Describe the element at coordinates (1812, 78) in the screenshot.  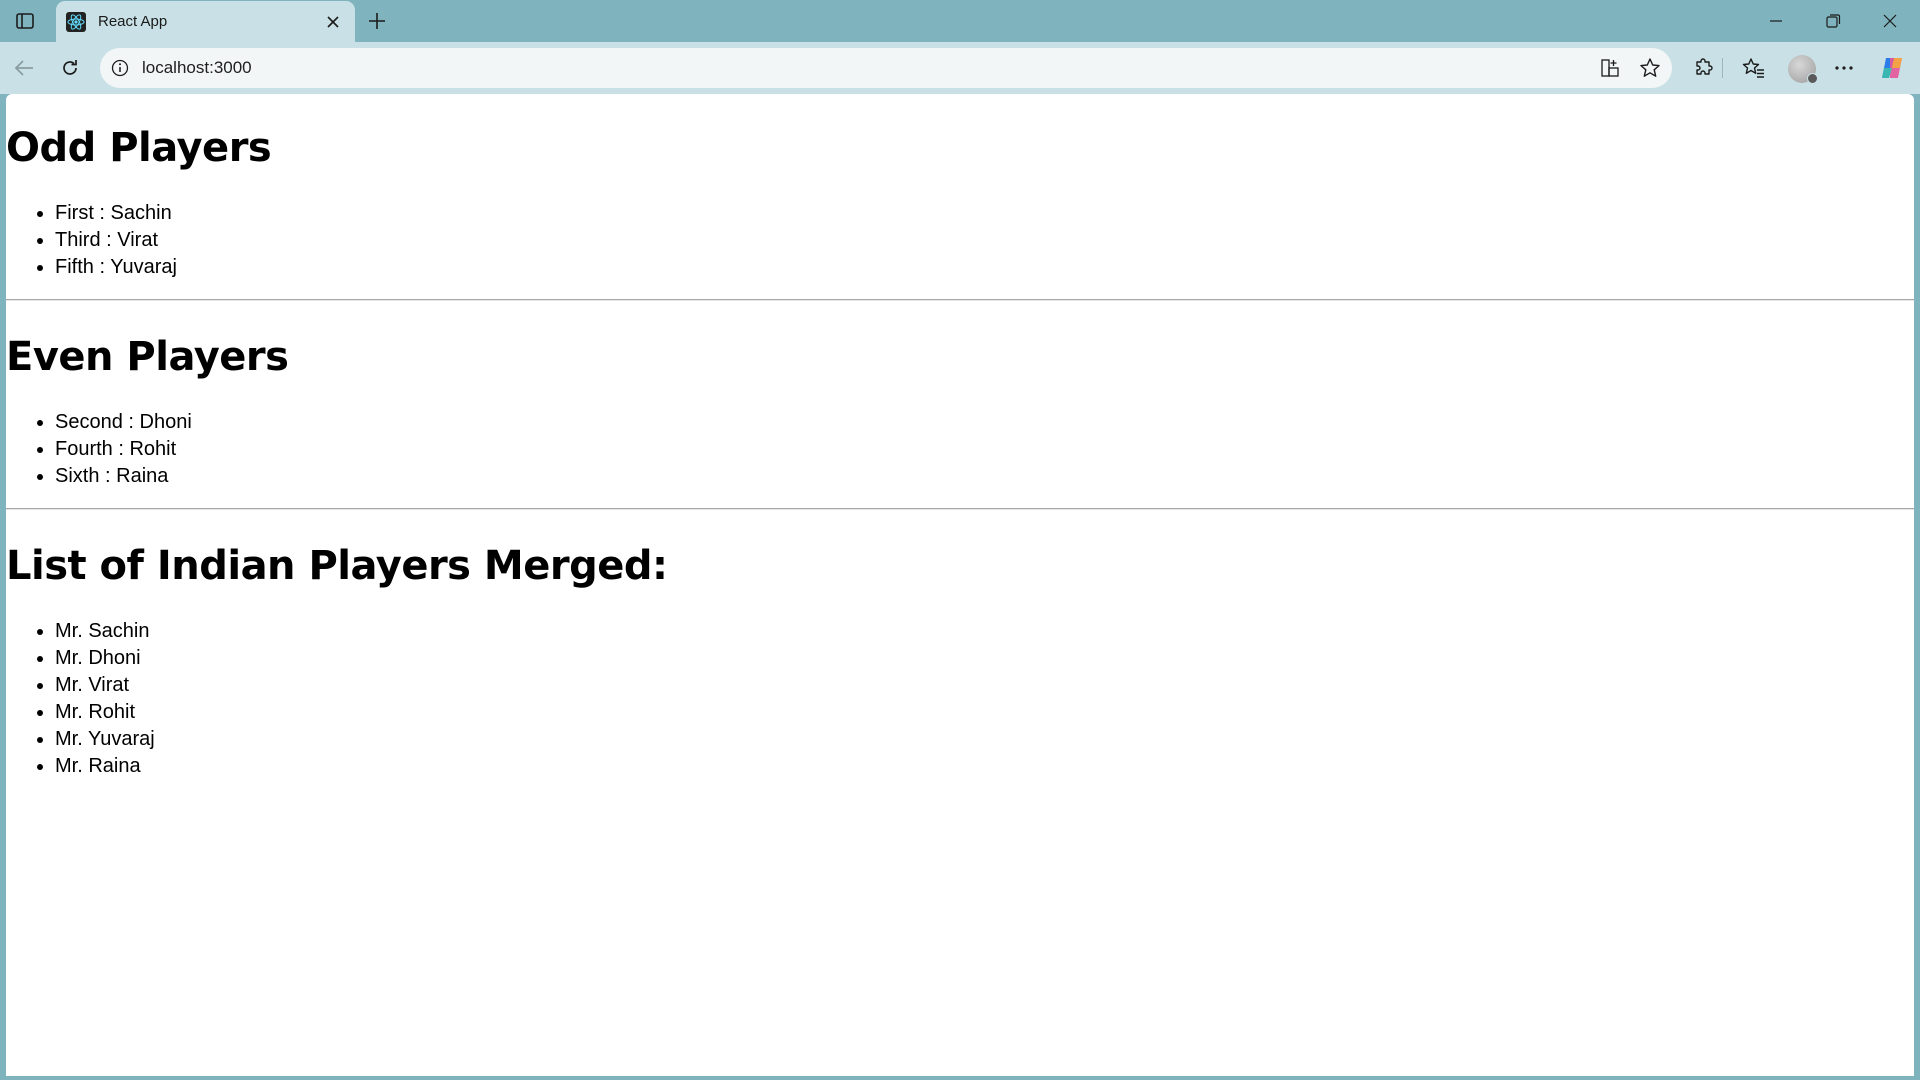
I see `profile-badge-icon` at that location.